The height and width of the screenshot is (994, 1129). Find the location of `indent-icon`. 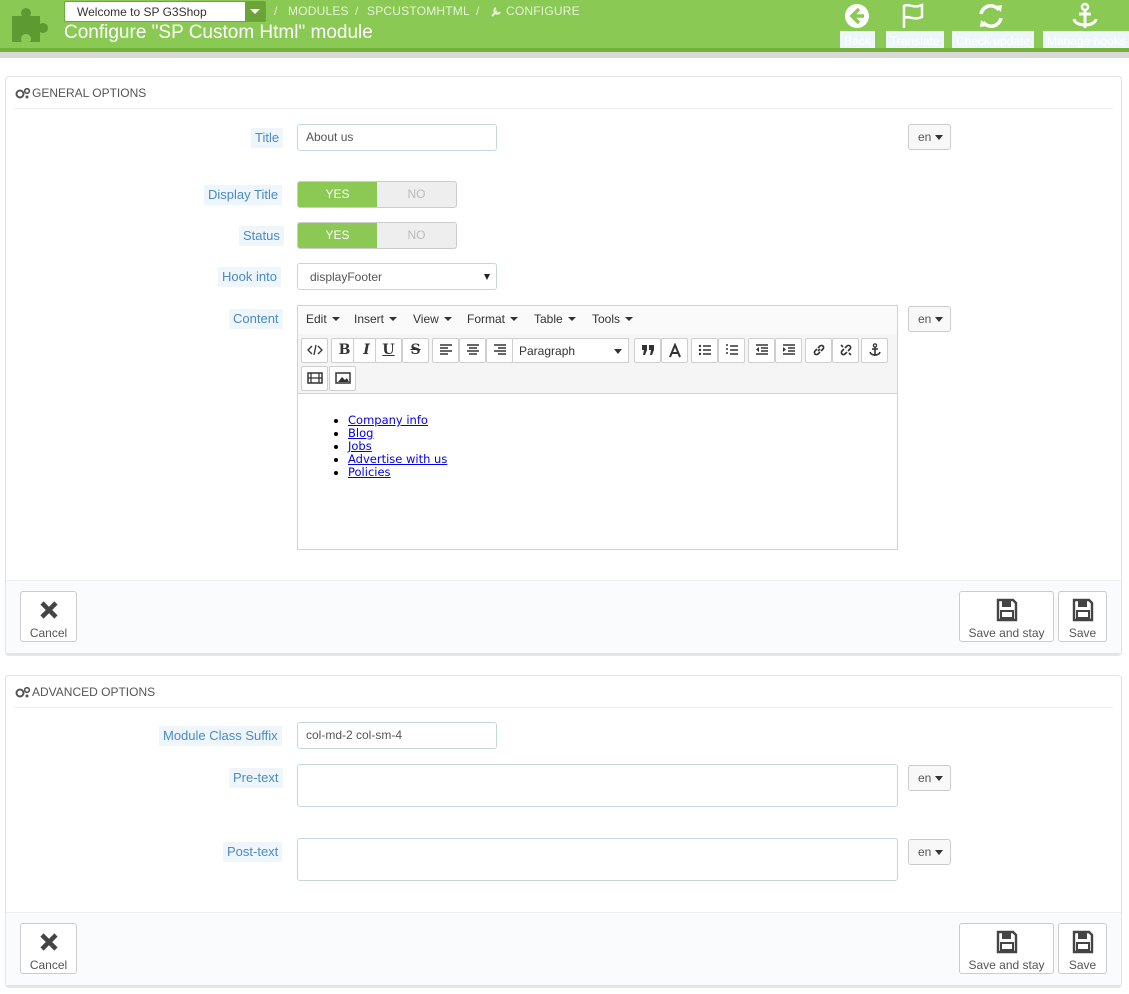

indent-icon is located at coordinates (788, 349).